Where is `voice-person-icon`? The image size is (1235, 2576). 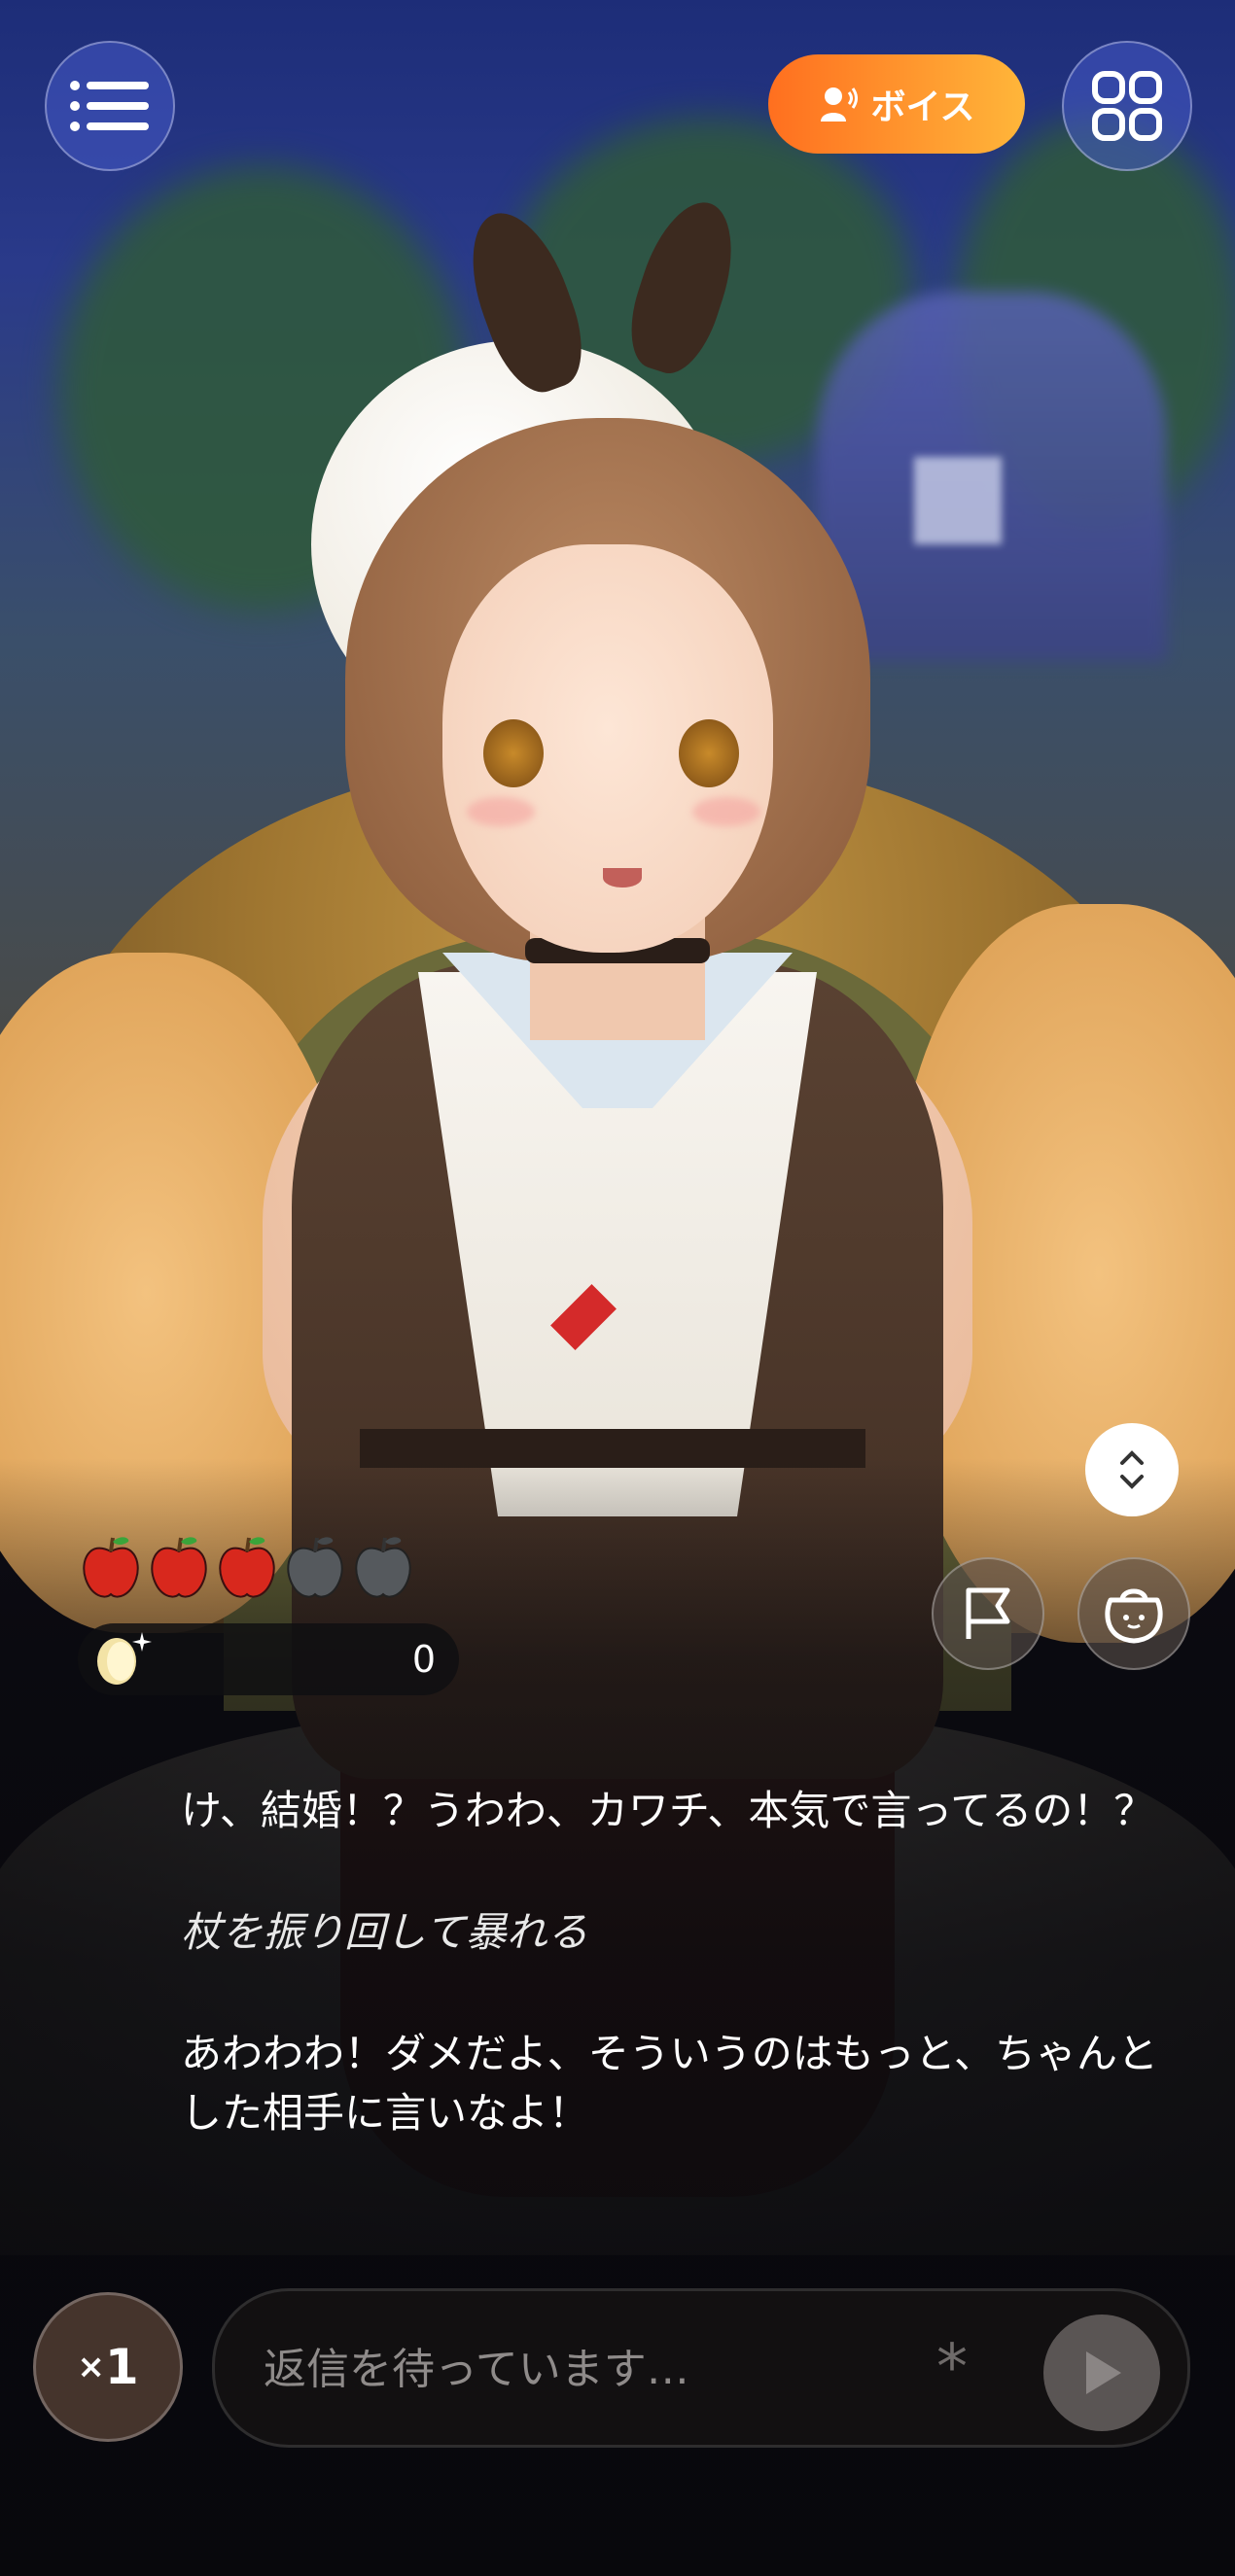 voice-person-icon is located at coordinates (839, 104).